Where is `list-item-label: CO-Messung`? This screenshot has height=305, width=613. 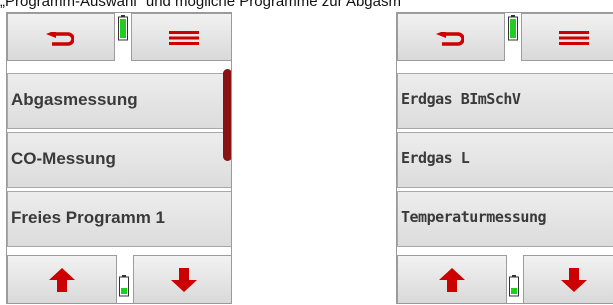 list-item-label: CO-Messung is located at coordinates (63, 158).